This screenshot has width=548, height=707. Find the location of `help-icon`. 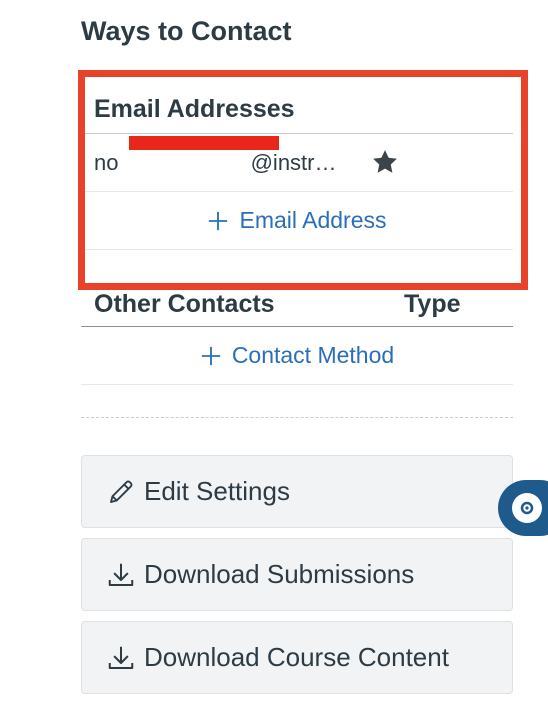

help-icon is located at coordinates (527, 508).